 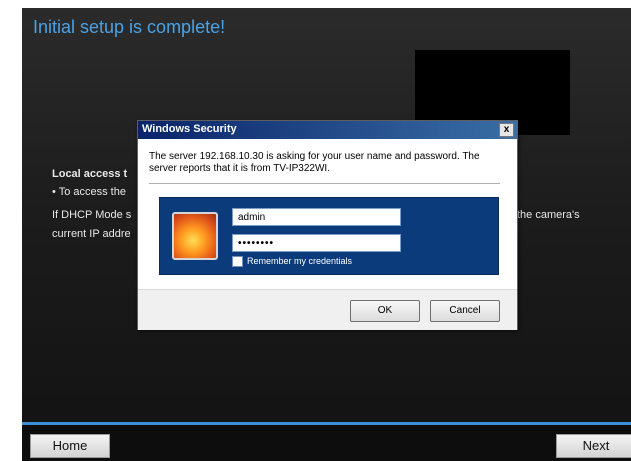 What do you see at coordinates (189, 129) in the screenshot?
I see `dialog-title: Windows Security` at bounding box center [189, 129].